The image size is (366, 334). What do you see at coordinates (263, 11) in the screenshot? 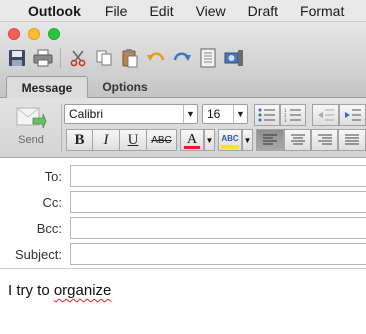
I see `menu-draft: Draft` at bounding box center [263, 11].